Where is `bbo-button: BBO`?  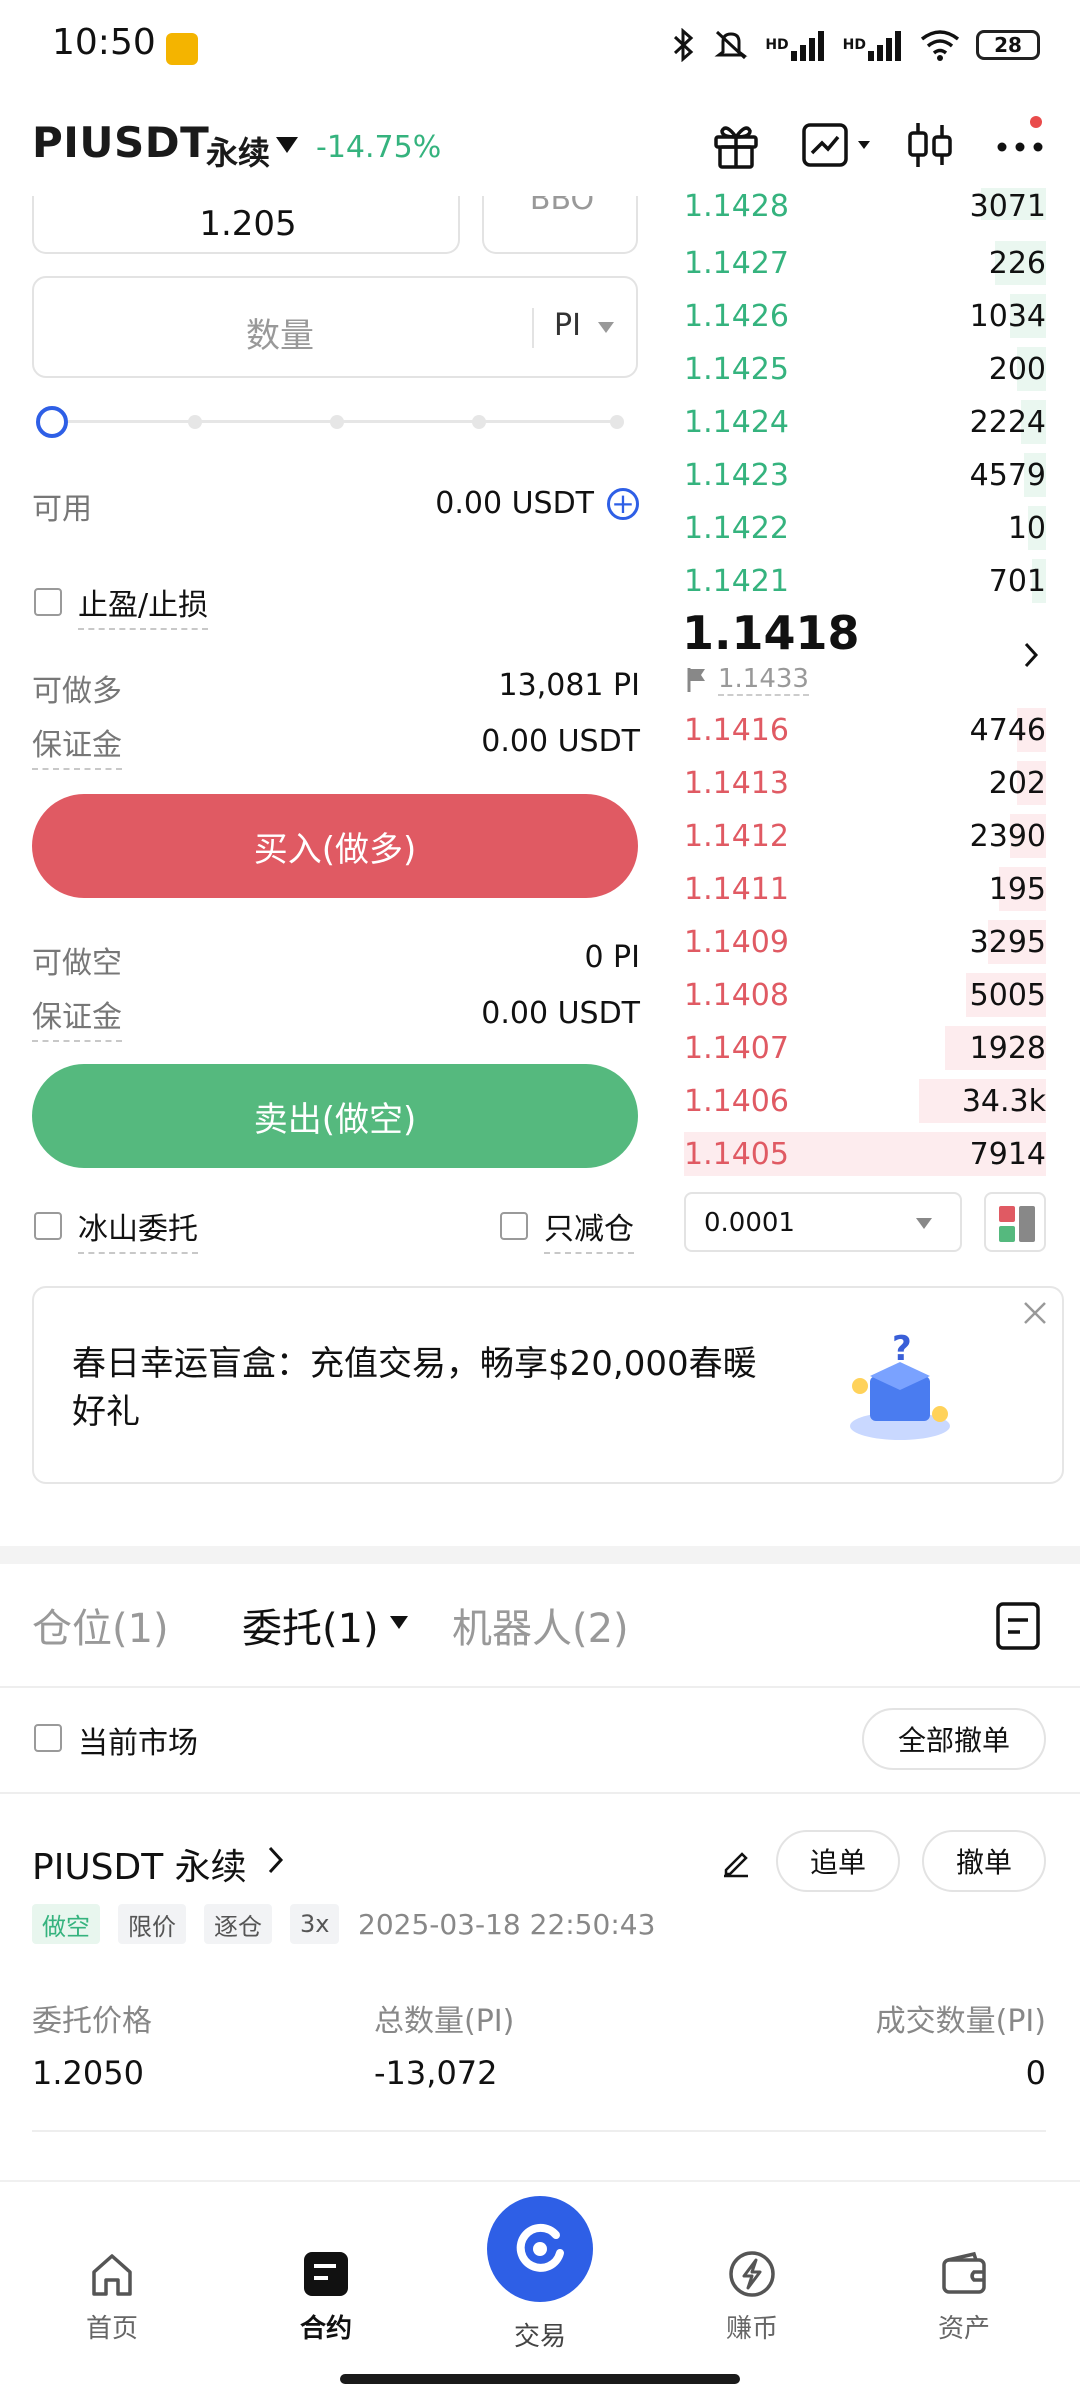 bbo-button: BBO is located at coordinates (560, 225).